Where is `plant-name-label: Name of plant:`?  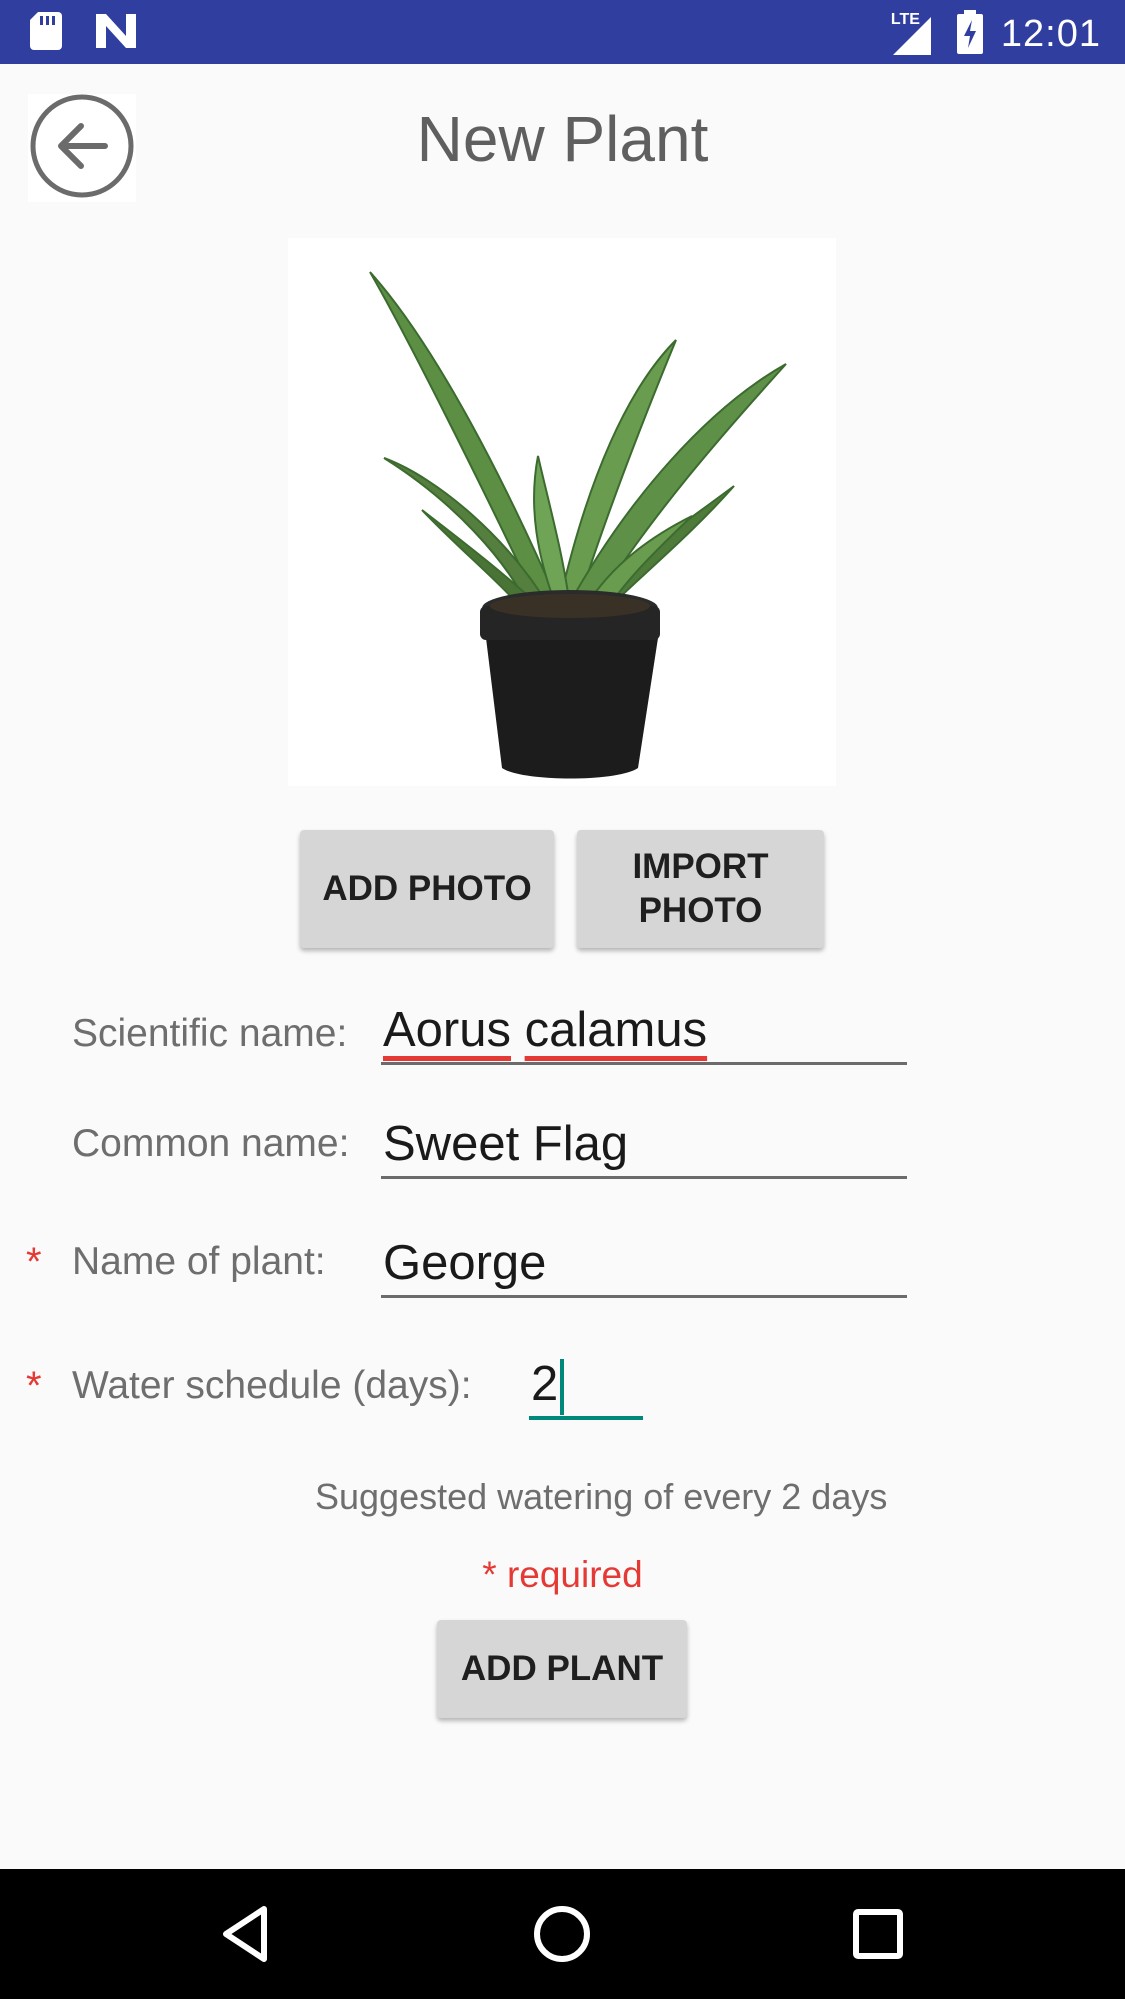 plant-name-label: Name of plant: is located at coordinates (199, 1261).